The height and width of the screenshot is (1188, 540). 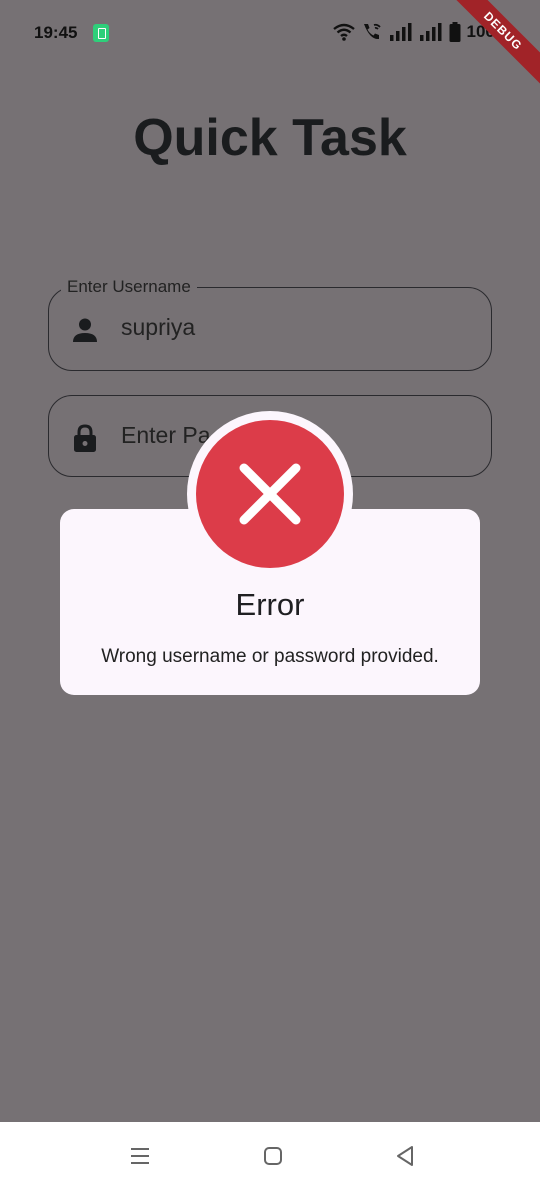 What do you see at coordinates (372, 31) in the screenshot?
I see `wifi-calling-icon` at bounding box center [372, 31].